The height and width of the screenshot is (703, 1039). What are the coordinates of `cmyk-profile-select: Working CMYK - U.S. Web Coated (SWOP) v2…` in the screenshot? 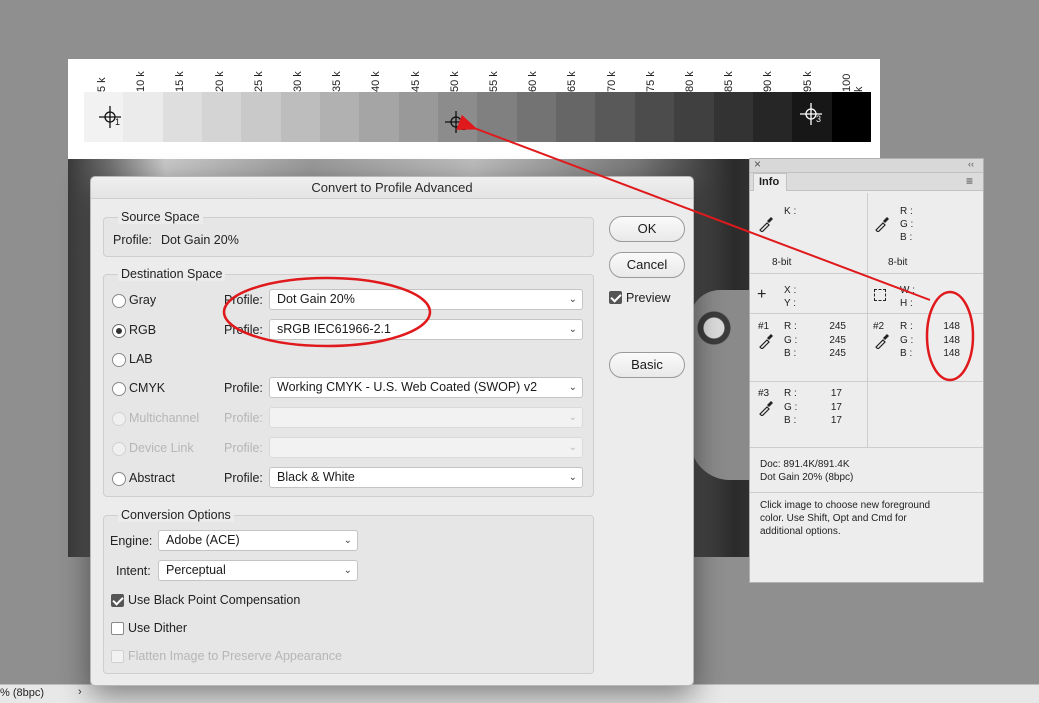 It's located at (426, 387).